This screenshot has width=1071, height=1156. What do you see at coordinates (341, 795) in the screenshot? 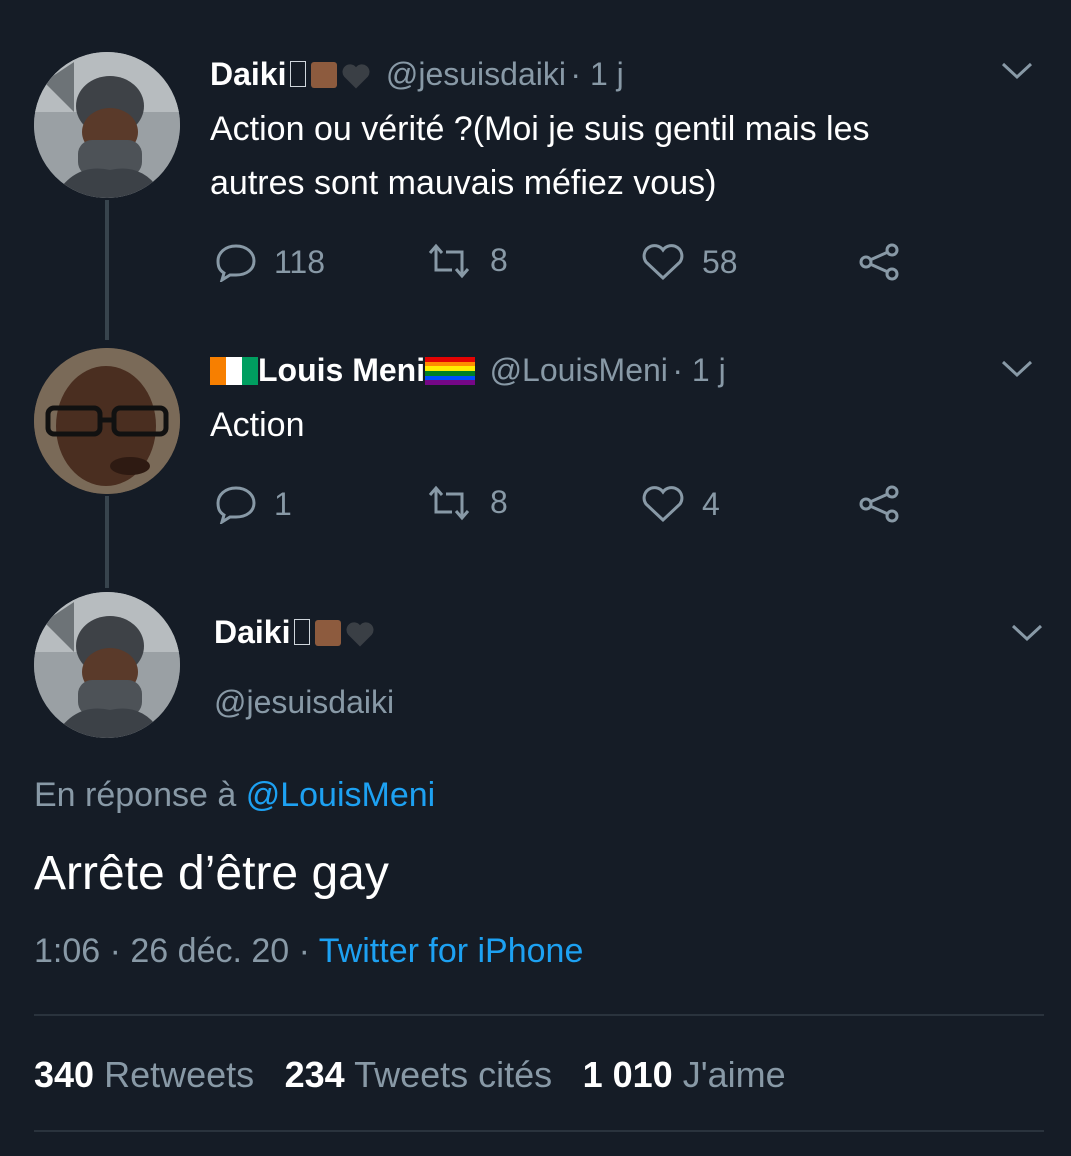
I see `reply-to-link: @LouisMeni` at bounding box center [341, 795].